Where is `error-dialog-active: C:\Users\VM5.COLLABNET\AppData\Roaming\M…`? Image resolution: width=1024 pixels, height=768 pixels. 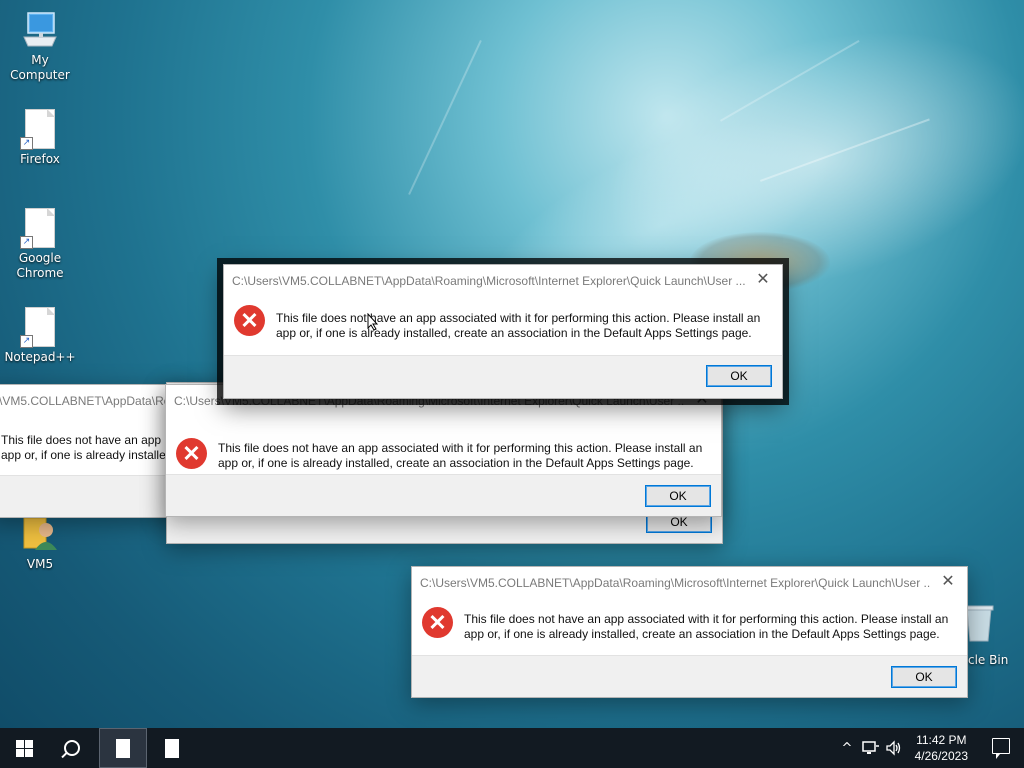
error-dialog-active: C:\Users\VM5.COLLABNET\AppData\Roaming\M… is located at coordinates (503, 331).